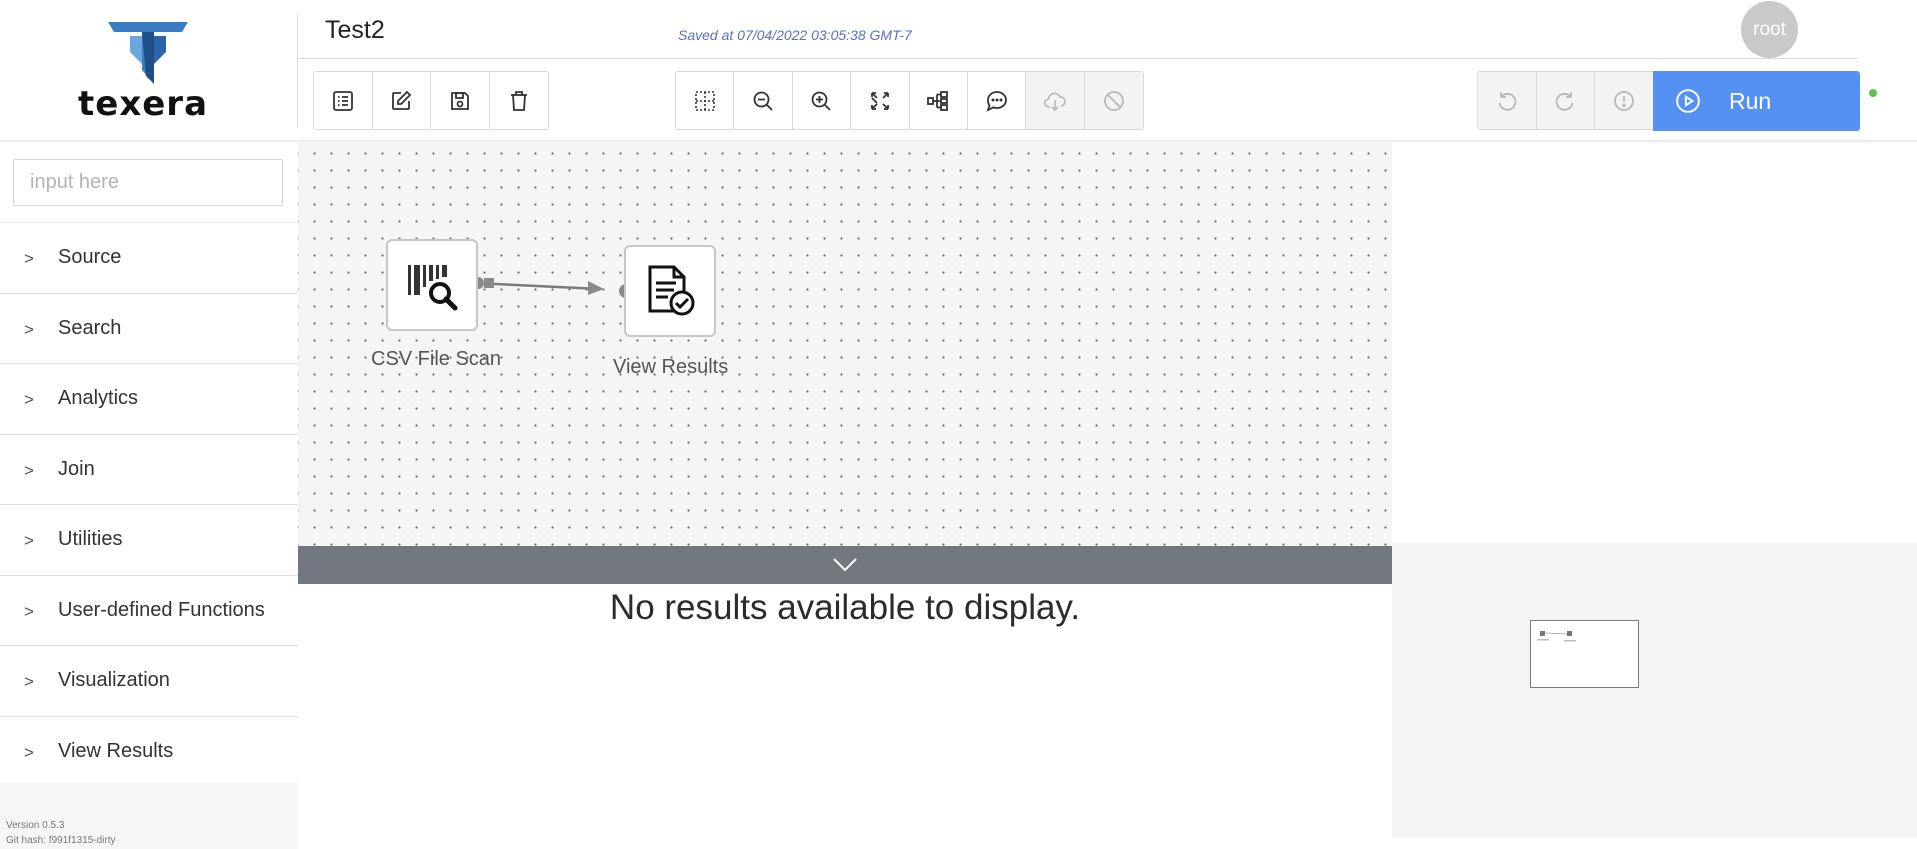  I want to click on minimap-panel, so click(1654, 690).